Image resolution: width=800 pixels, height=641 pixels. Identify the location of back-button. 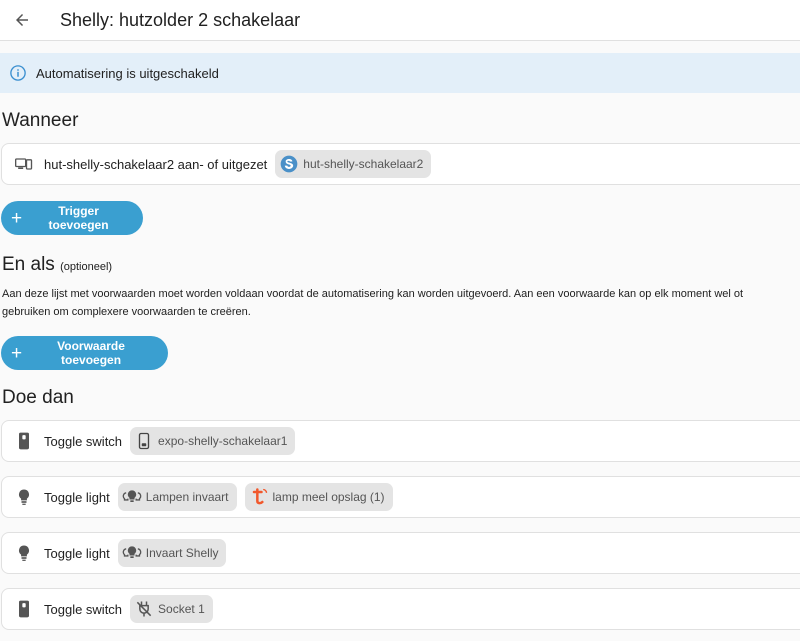
(22, 20).